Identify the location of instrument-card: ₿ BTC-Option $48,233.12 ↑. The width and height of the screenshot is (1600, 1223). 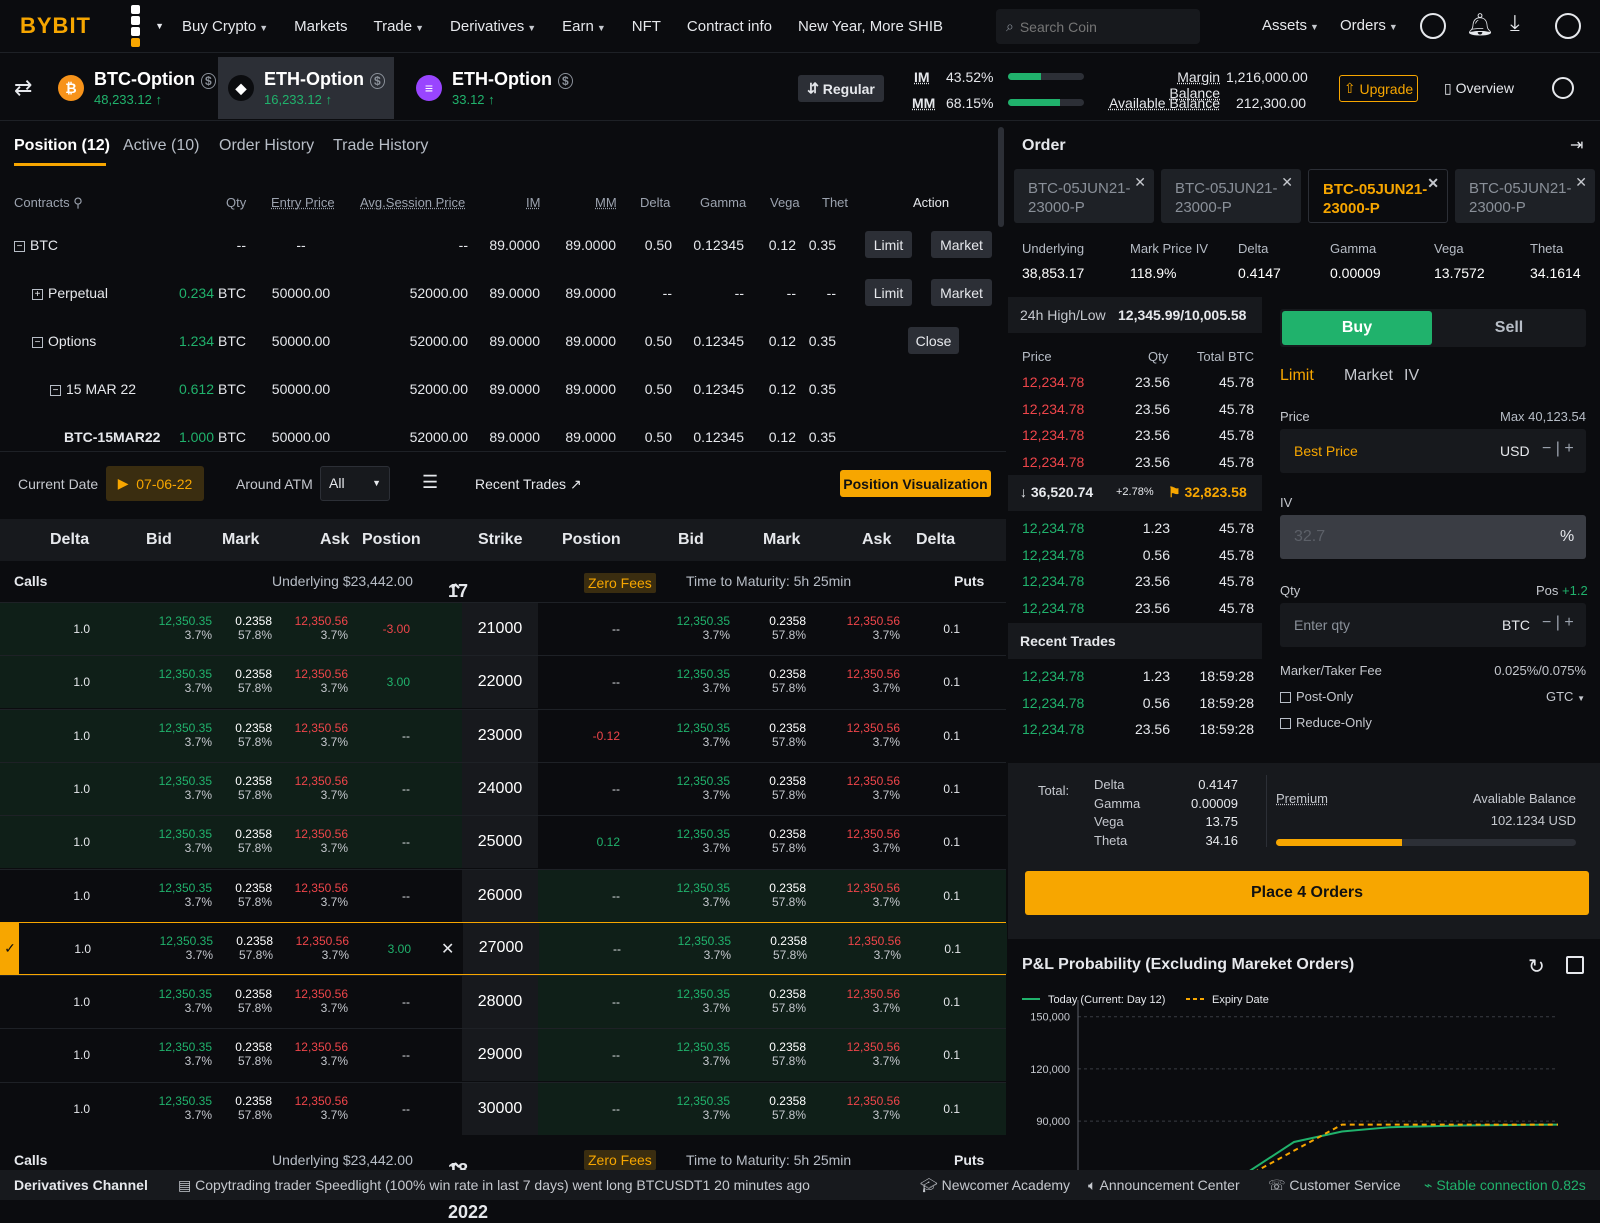
(143, 88).